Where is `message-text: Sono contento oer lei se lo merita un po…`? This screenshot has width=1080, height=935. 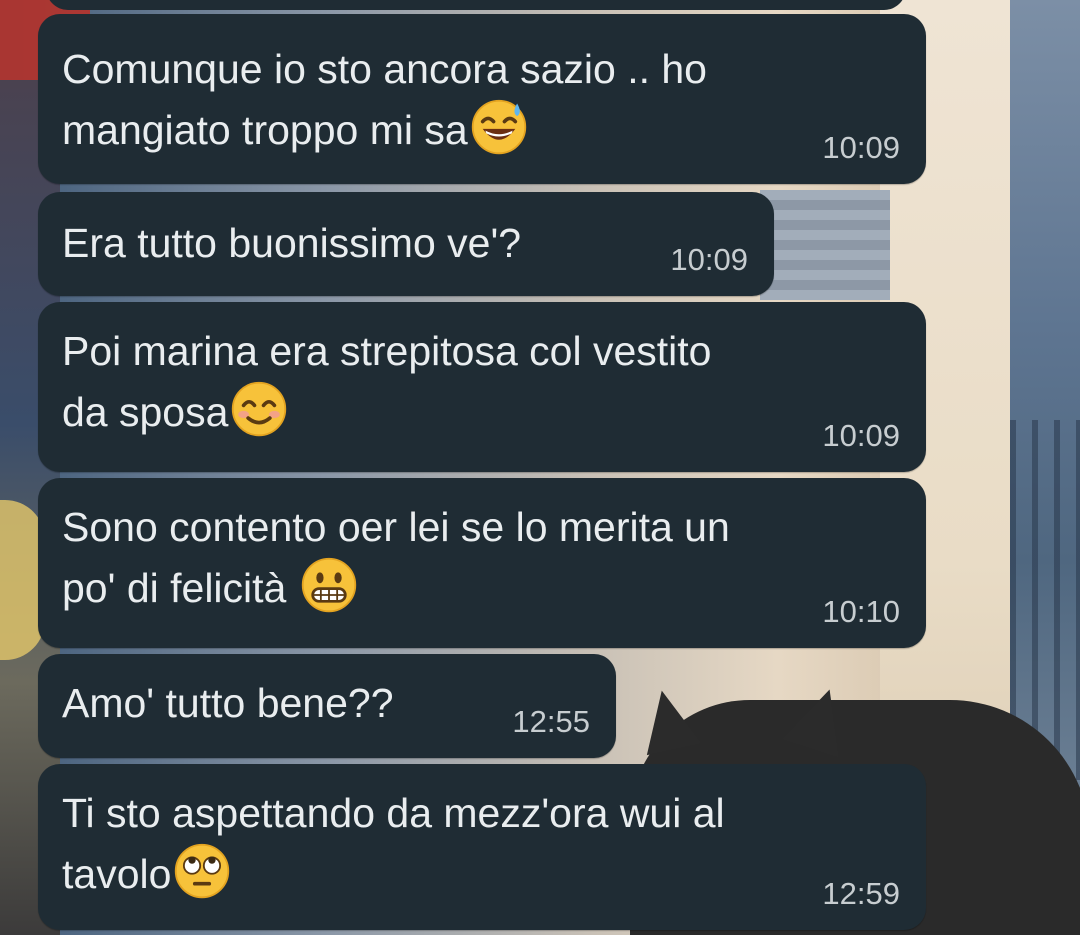 message-text: Sono contento oer lei se lo merita un po… is located at coordinates (396, 557).